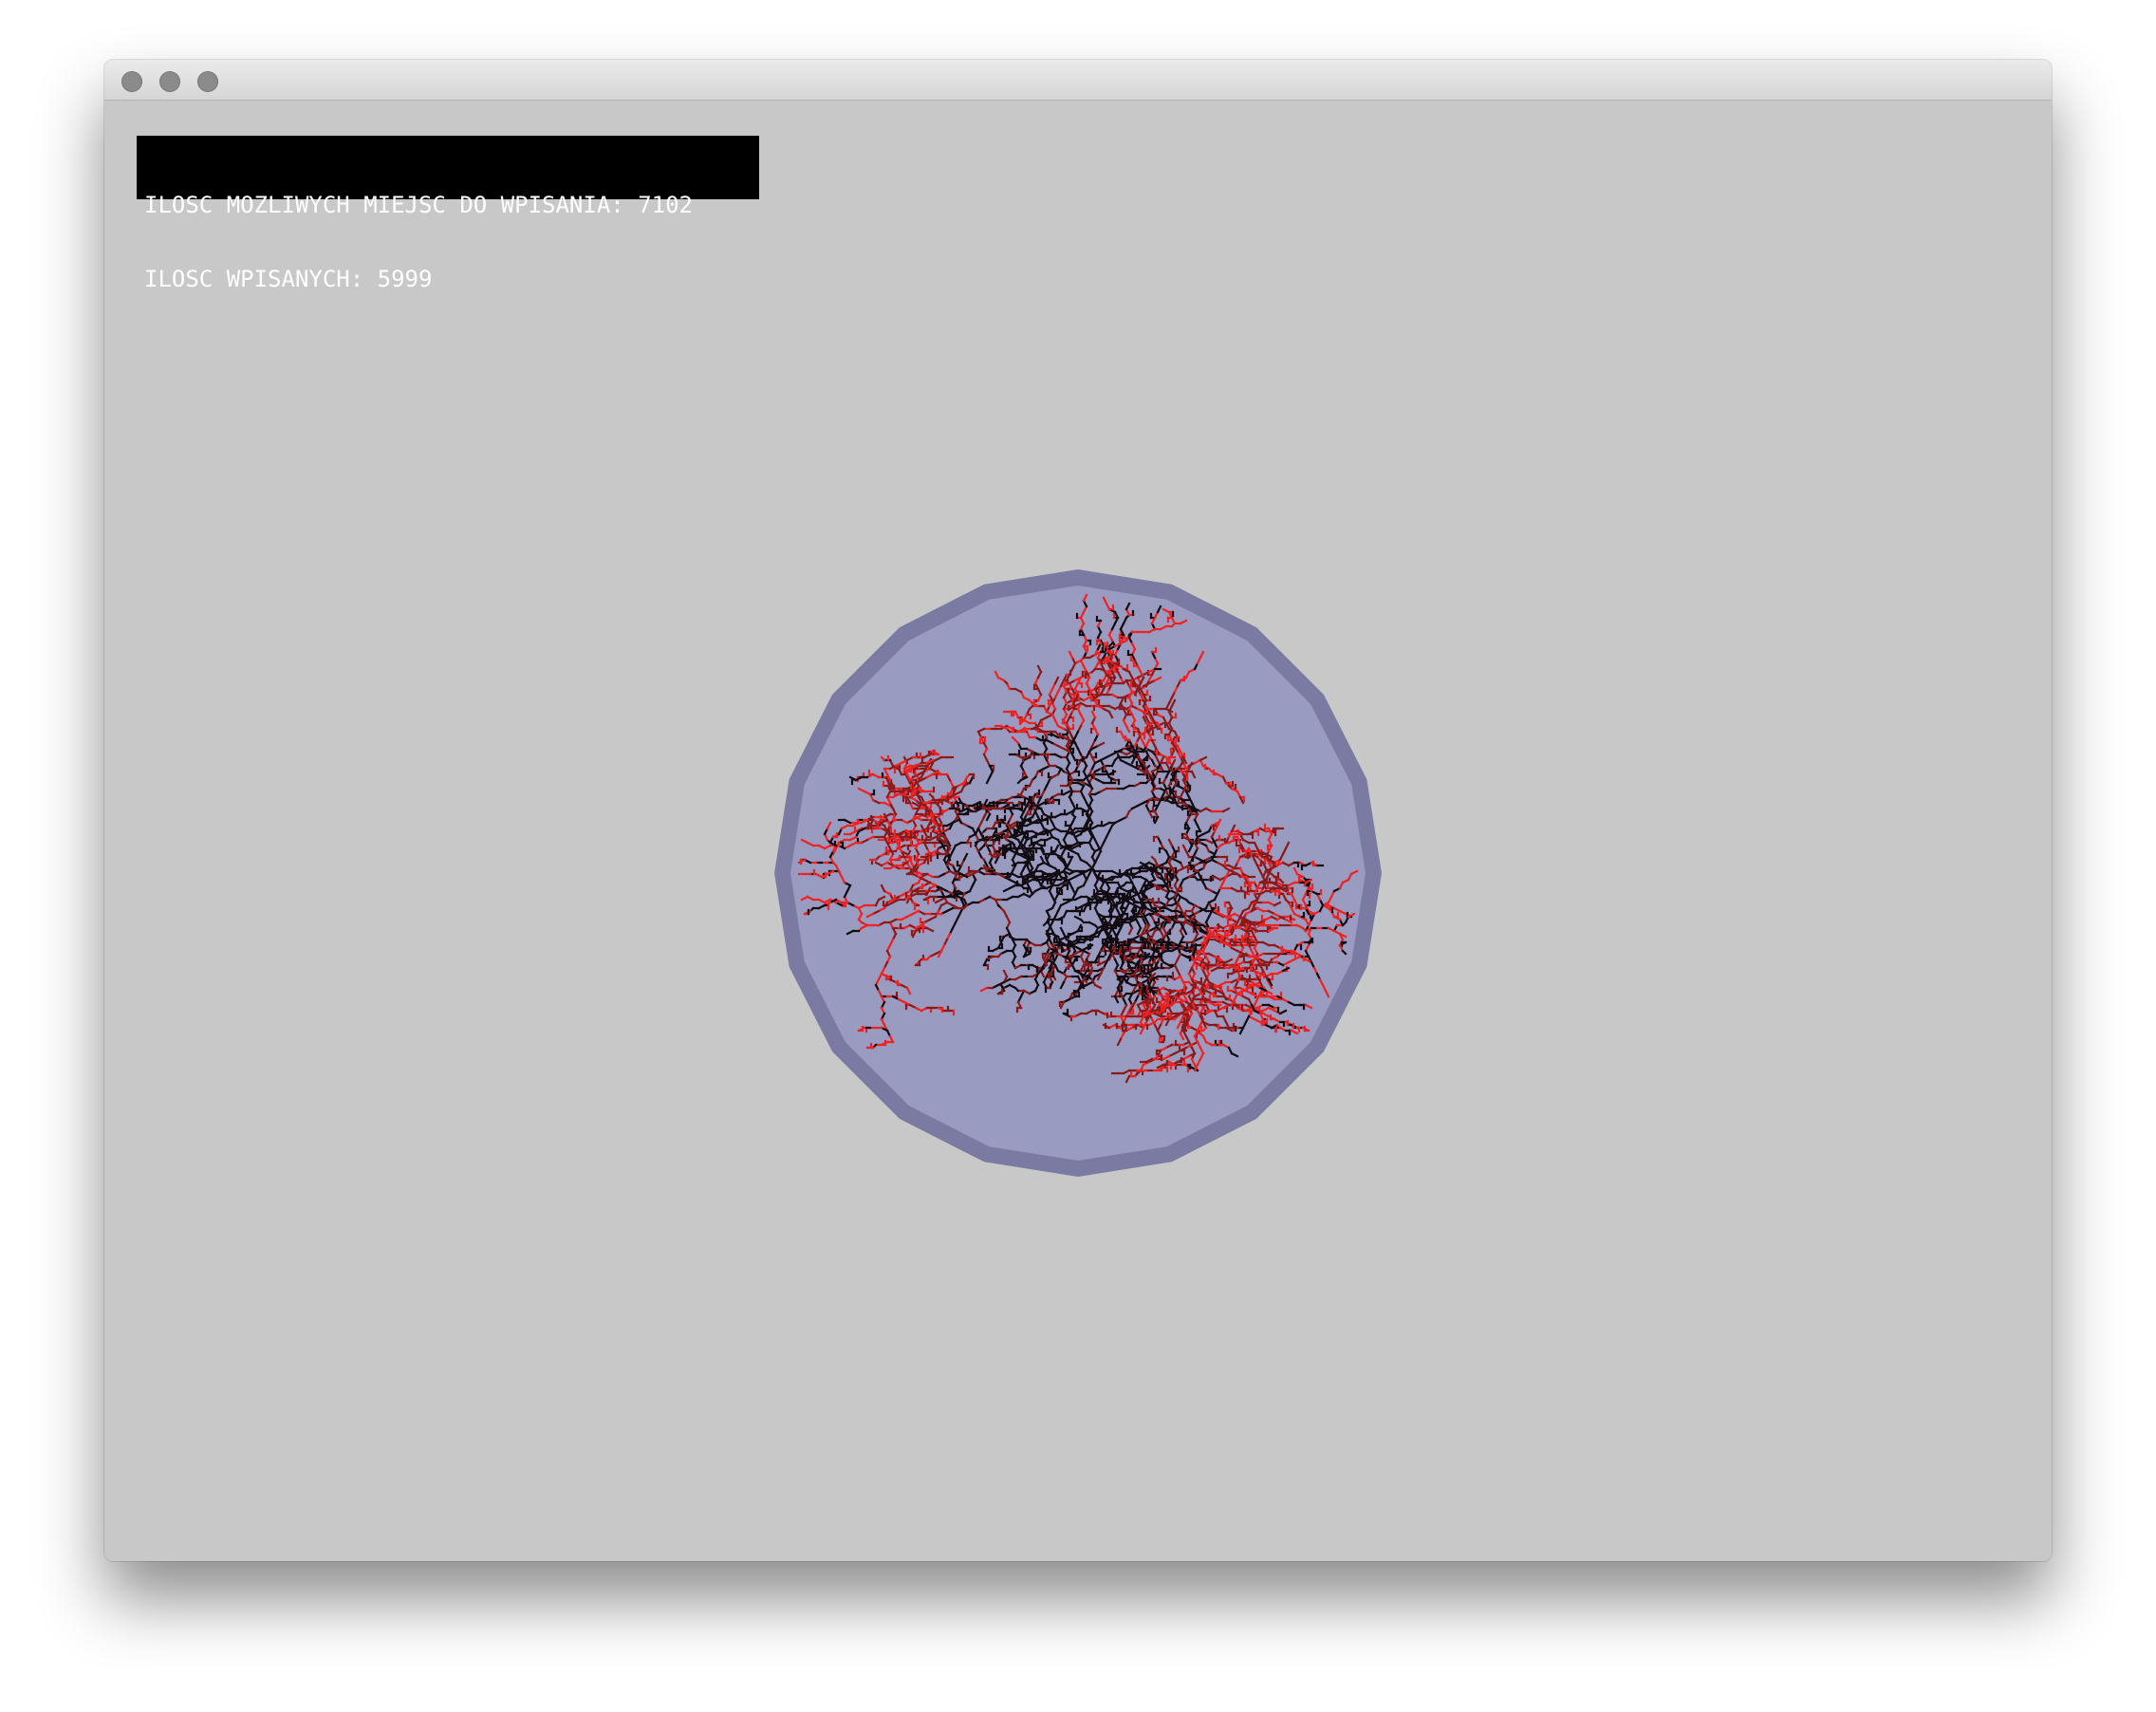 This screenshot has height=1712, width=2156. I want to click on title-bar, so click(1078, 81).